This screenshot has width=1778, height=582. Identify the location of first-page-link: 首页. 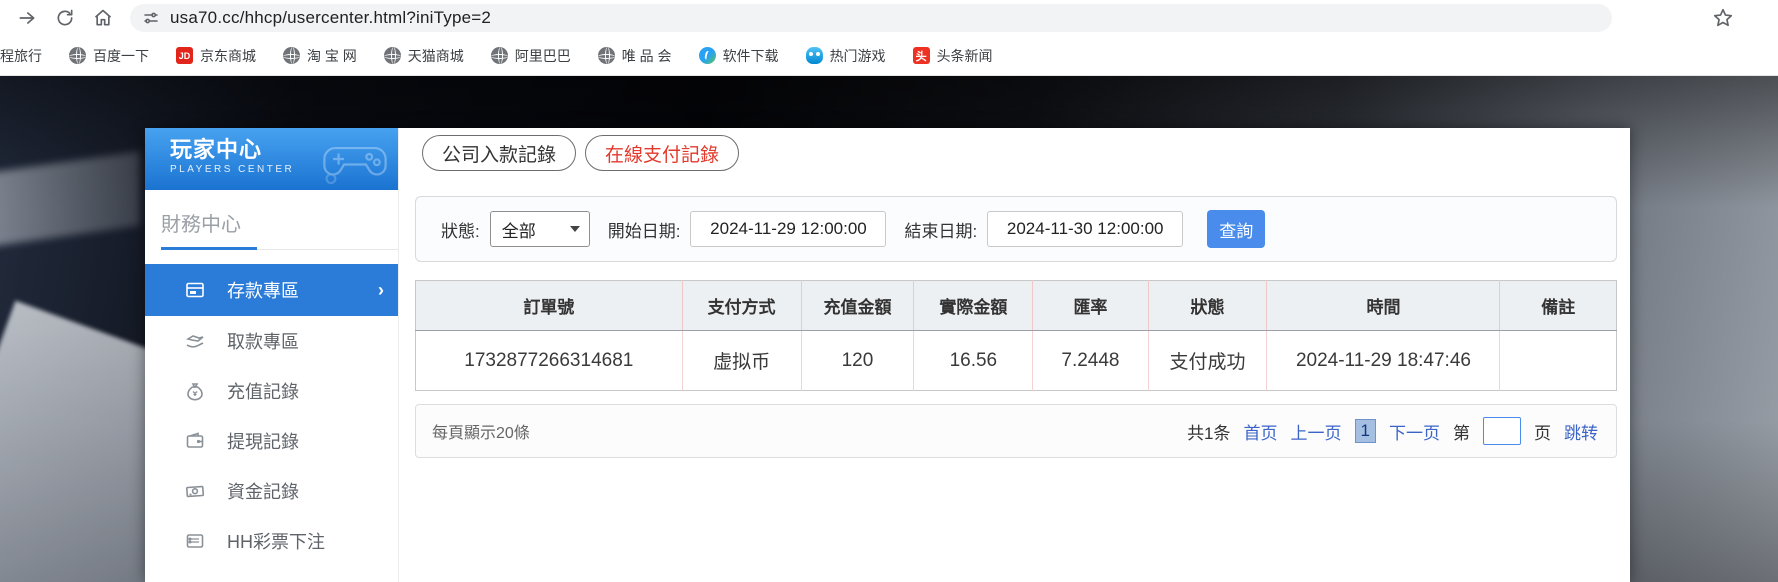
(1261, 431).